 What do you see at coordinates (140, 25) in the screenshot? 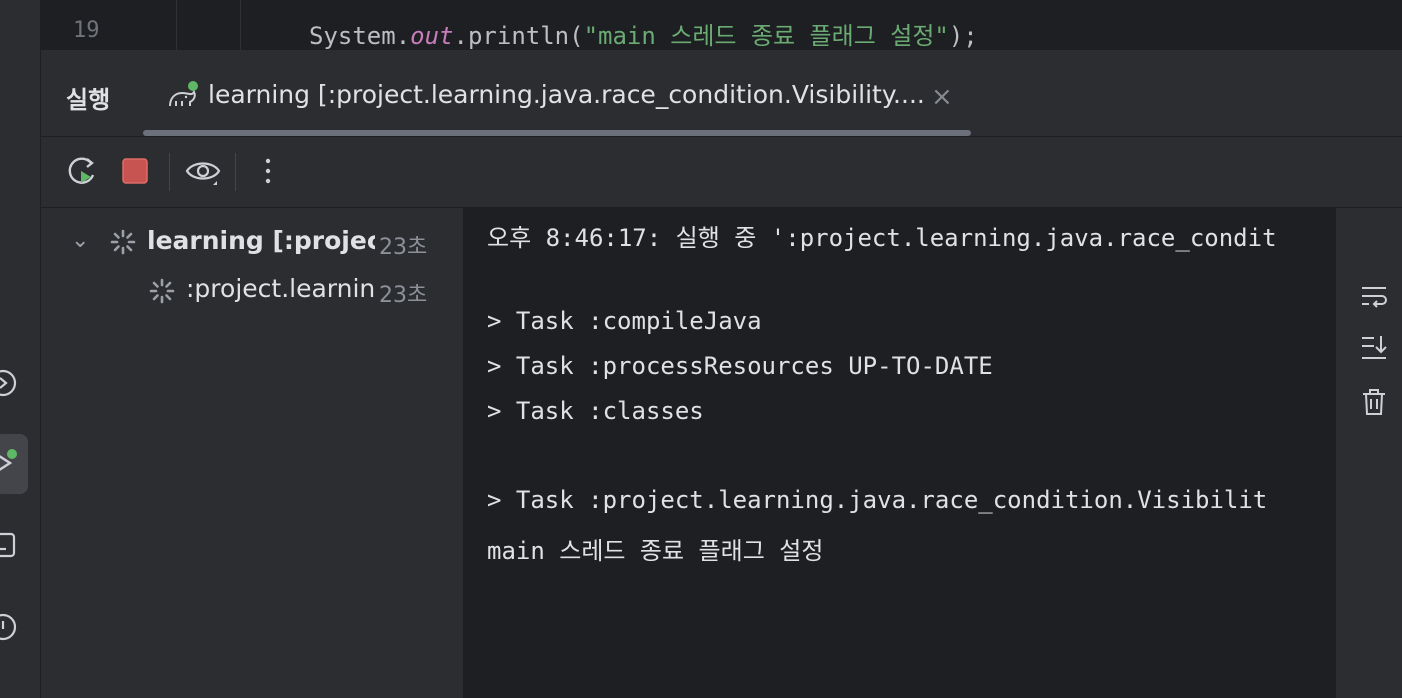
I see `editor-gutter` at bounding box center [140, 25].